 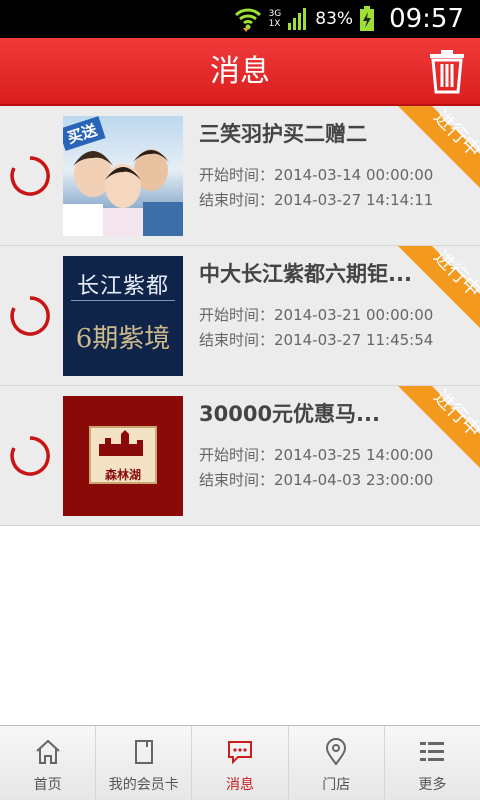 I want to click on tab-home: 首页, so click(x=48, y=763).